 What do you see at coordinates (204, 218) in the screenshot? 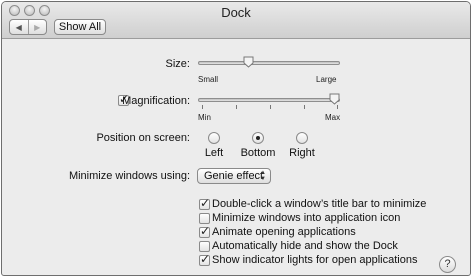
I see `minimize-into-icon-checkbox` at bounding box center [204, 218].